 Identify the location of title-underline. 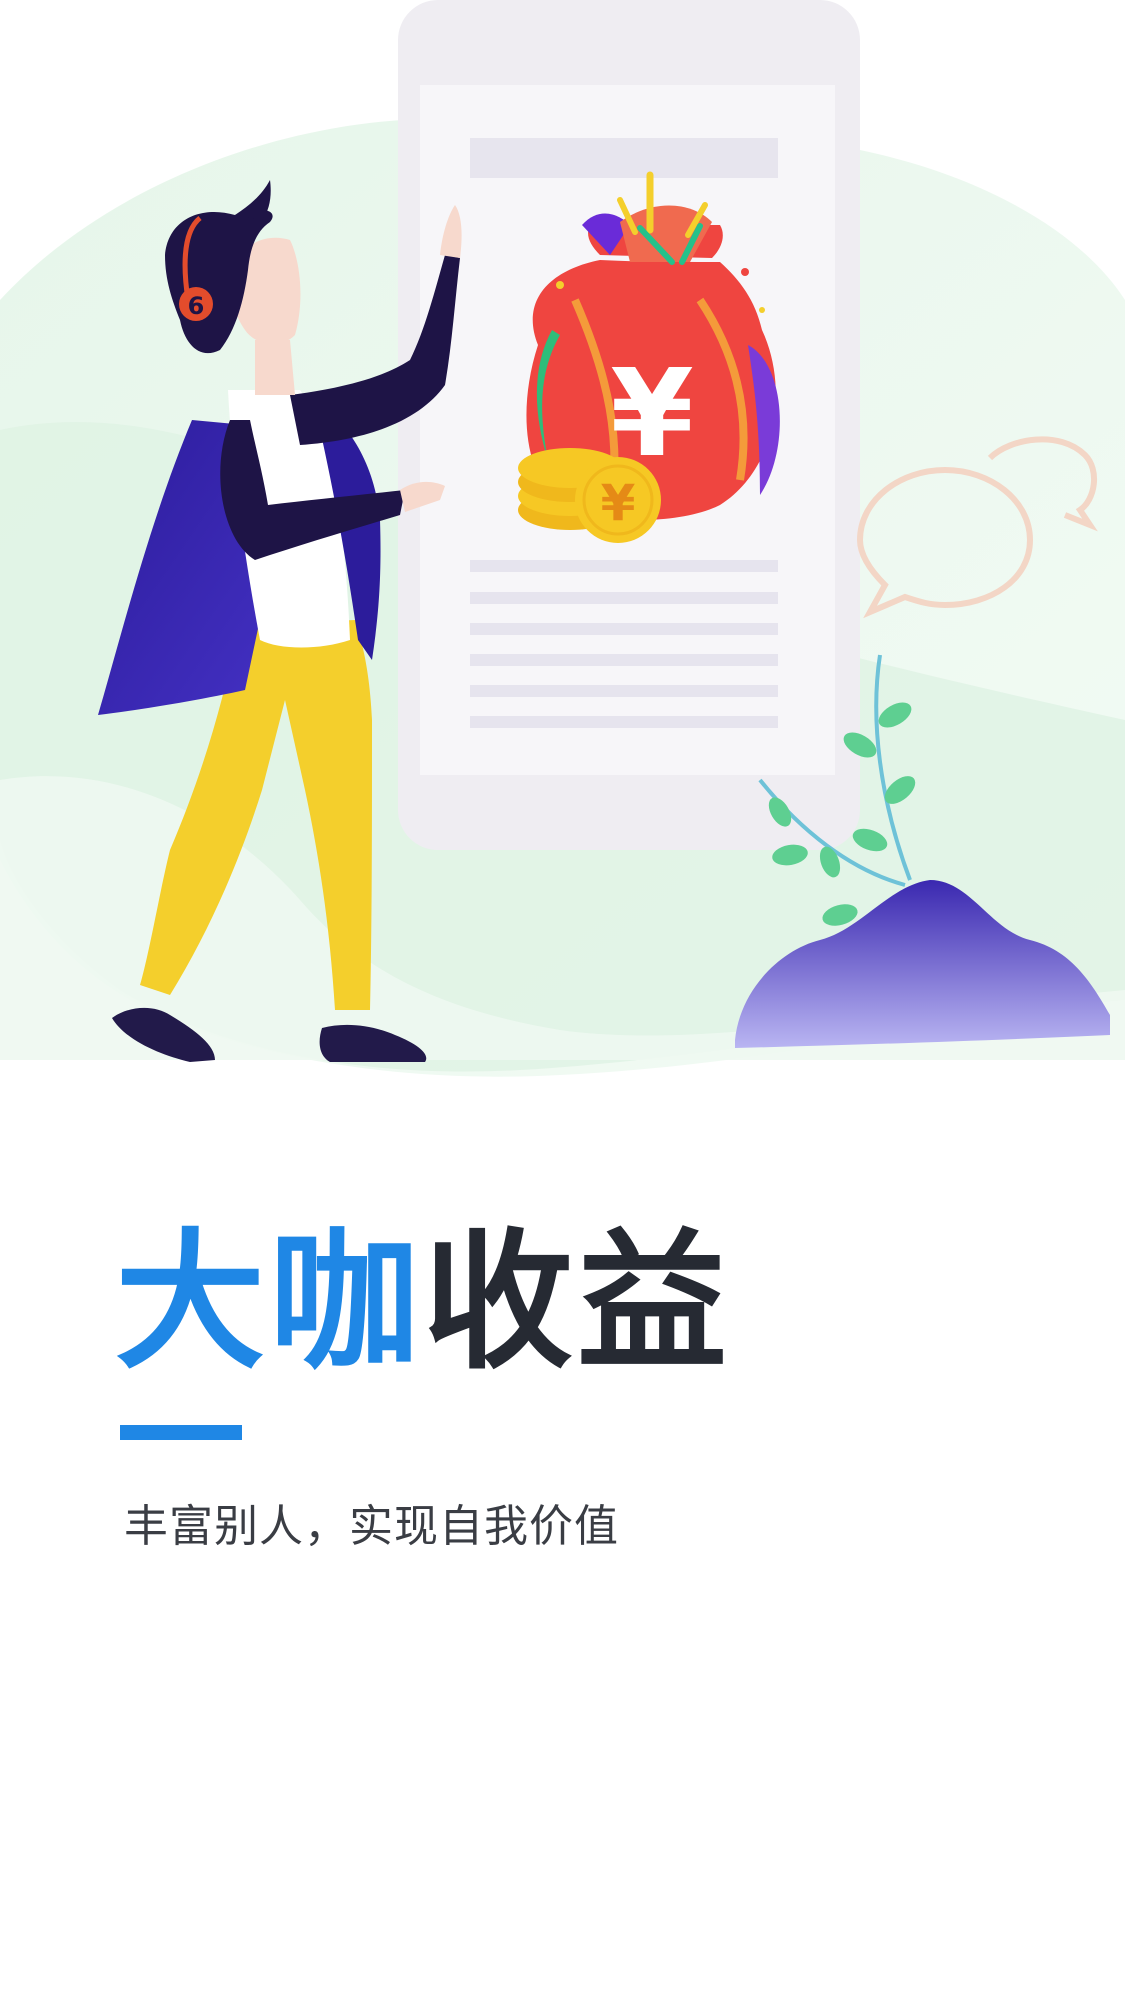
(181, 1432).